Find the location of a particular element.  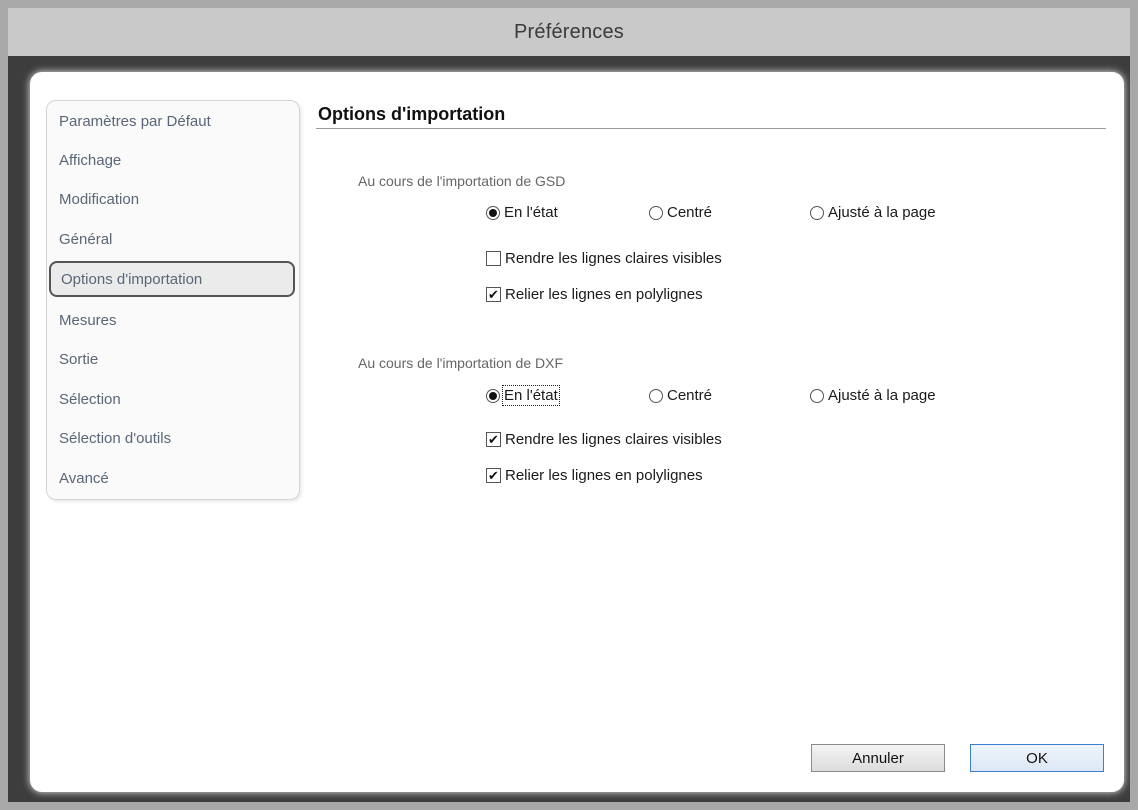

dxf-check-polylines-label: Relier les lignes en polylignes is located at coordinates (604, 475).